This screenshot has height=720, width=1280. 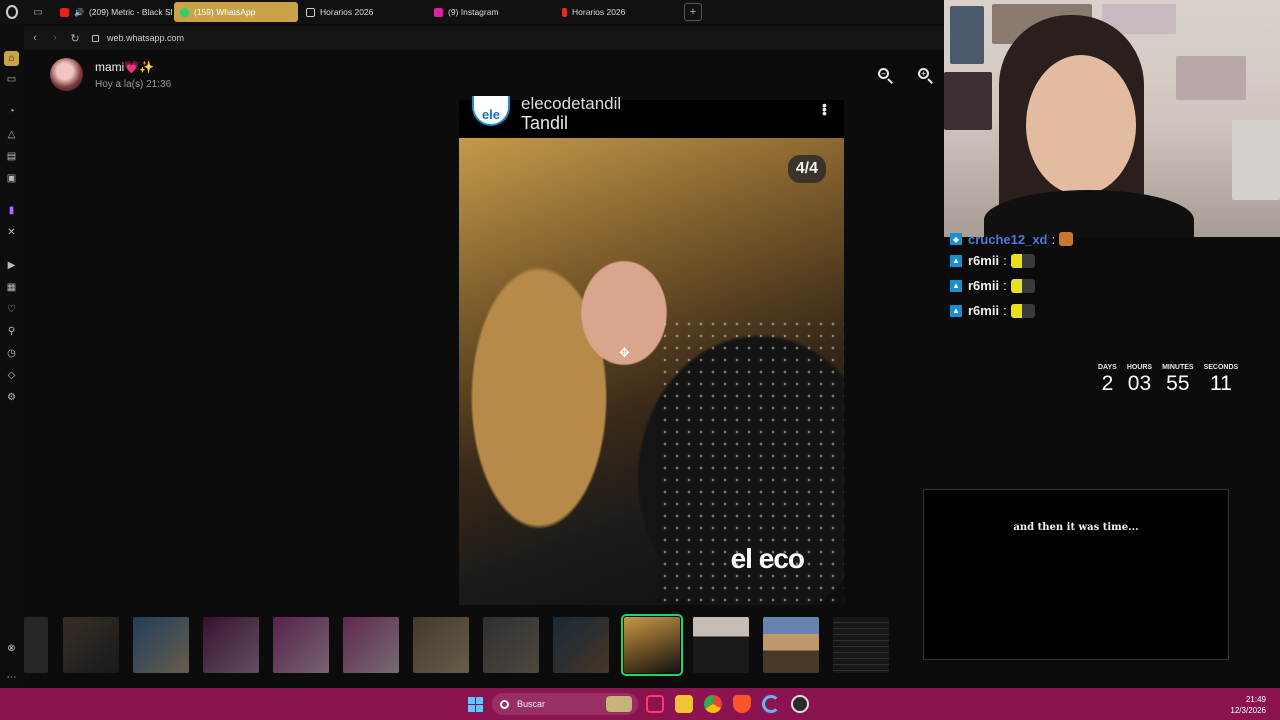 What do you see at coordinates (11, 156) in the screenshot?
I see `wallet-icon: ▤` at bounding box center [11, 156].